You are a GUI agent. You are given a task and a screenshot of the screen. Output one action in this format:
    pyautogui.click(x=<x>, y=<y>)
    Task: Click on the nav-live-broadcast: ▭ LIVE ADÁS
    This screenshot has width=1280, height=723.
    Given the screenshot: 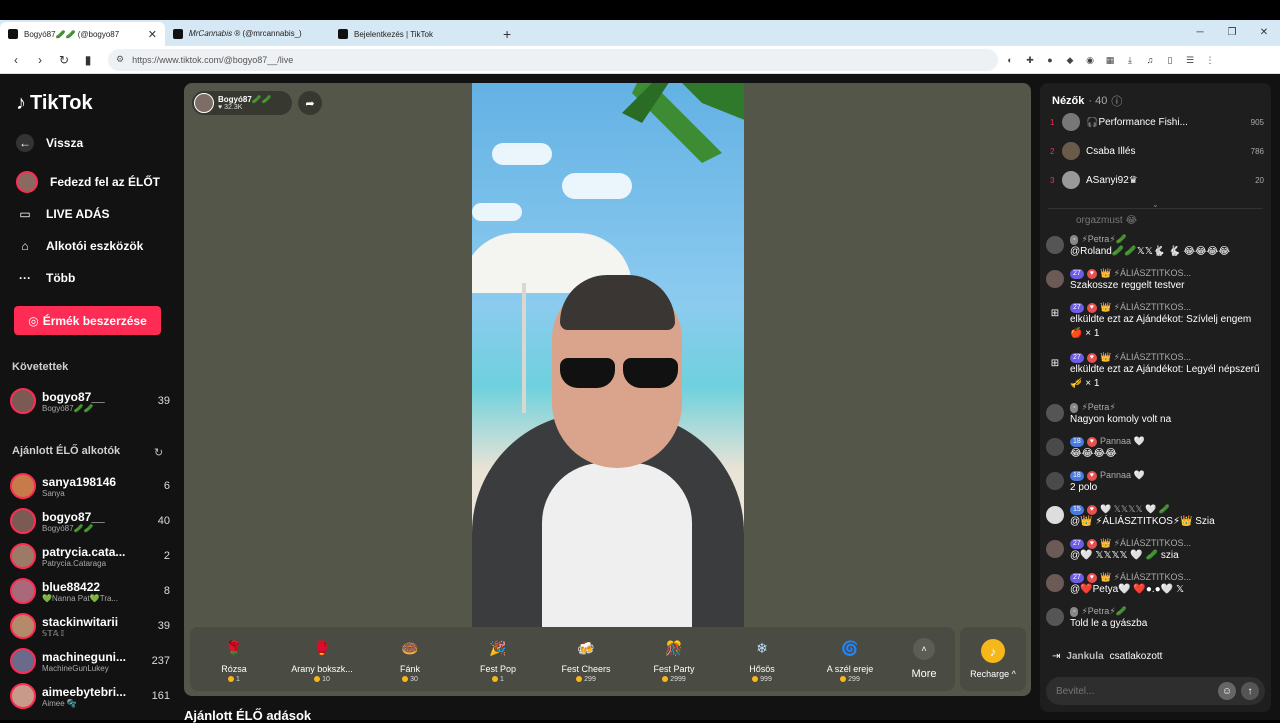 What is the action you would take?
    pyautogui.click(x=62, y=214)
    